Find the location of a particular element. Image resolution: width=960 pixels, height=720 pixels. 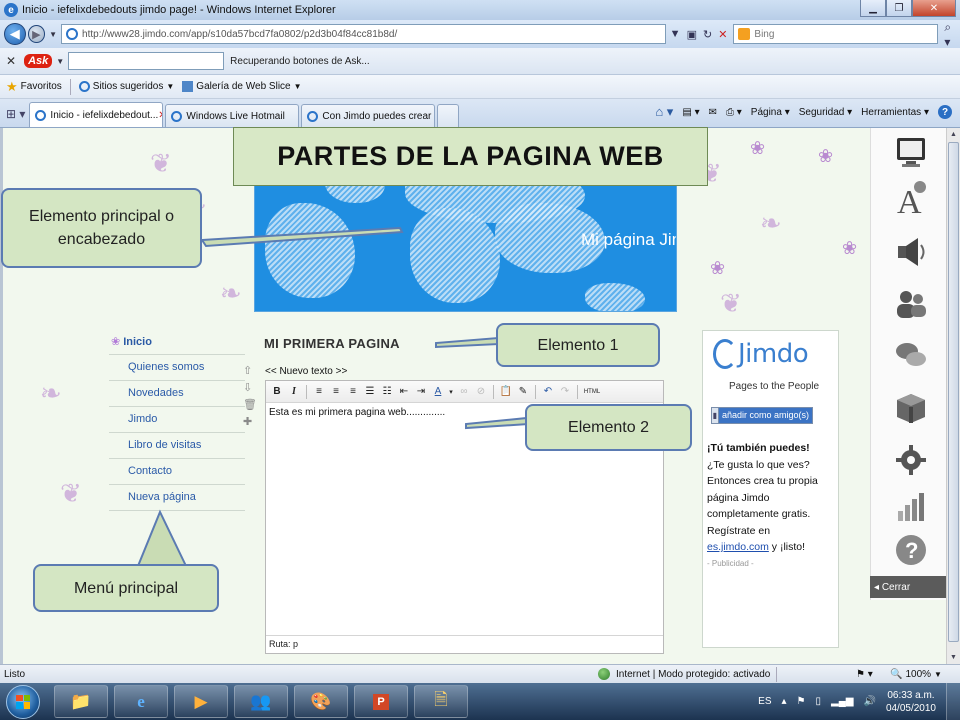

new-tab-button is located at coordinates (448, 115).